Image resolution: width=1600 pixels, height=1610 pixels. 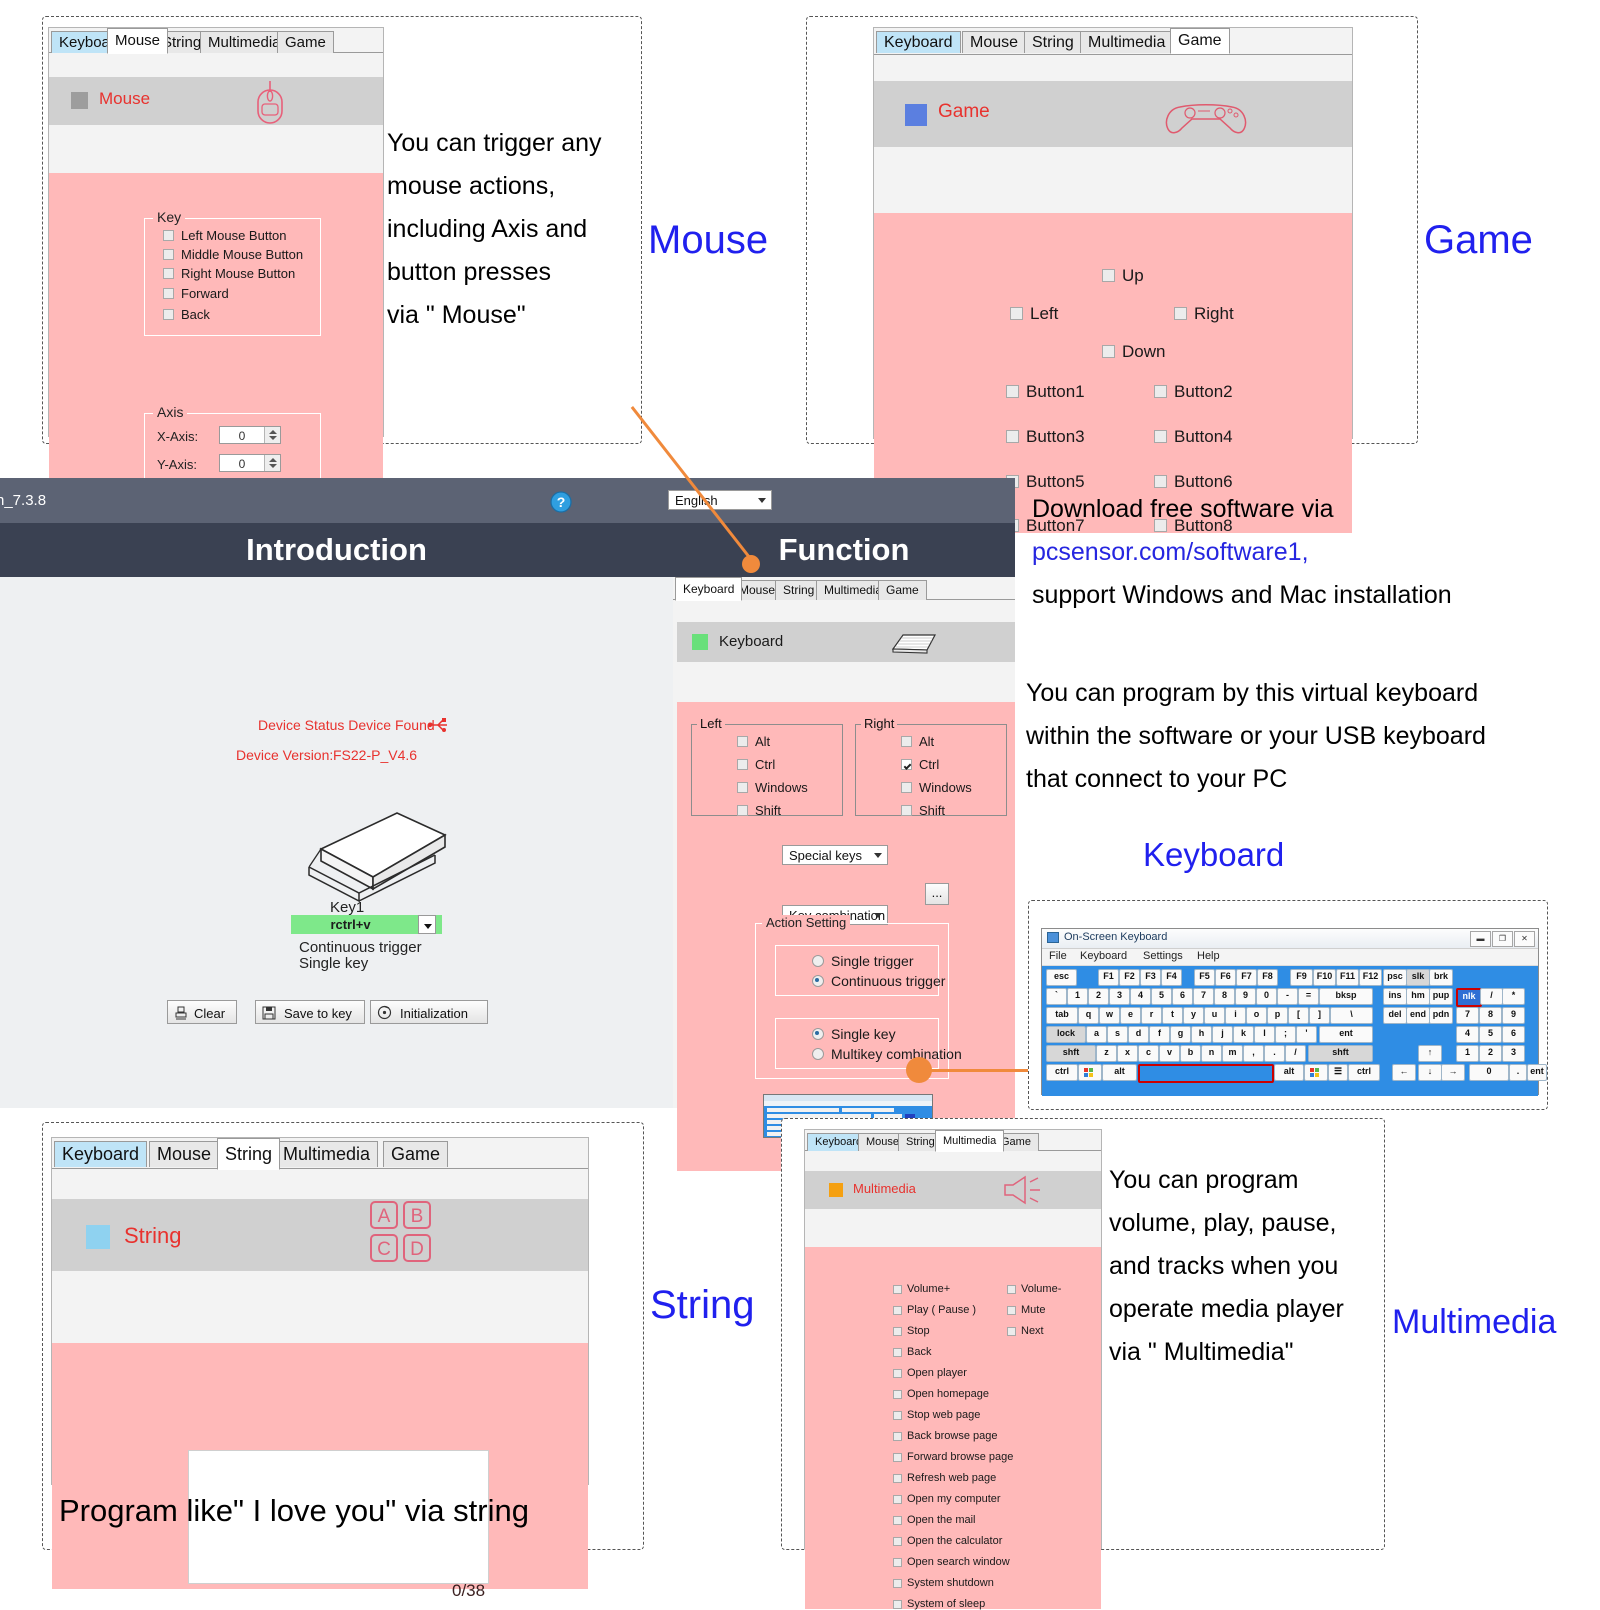 I want to click on checkbox-button4: Button4, so click(x=1193, y=436).